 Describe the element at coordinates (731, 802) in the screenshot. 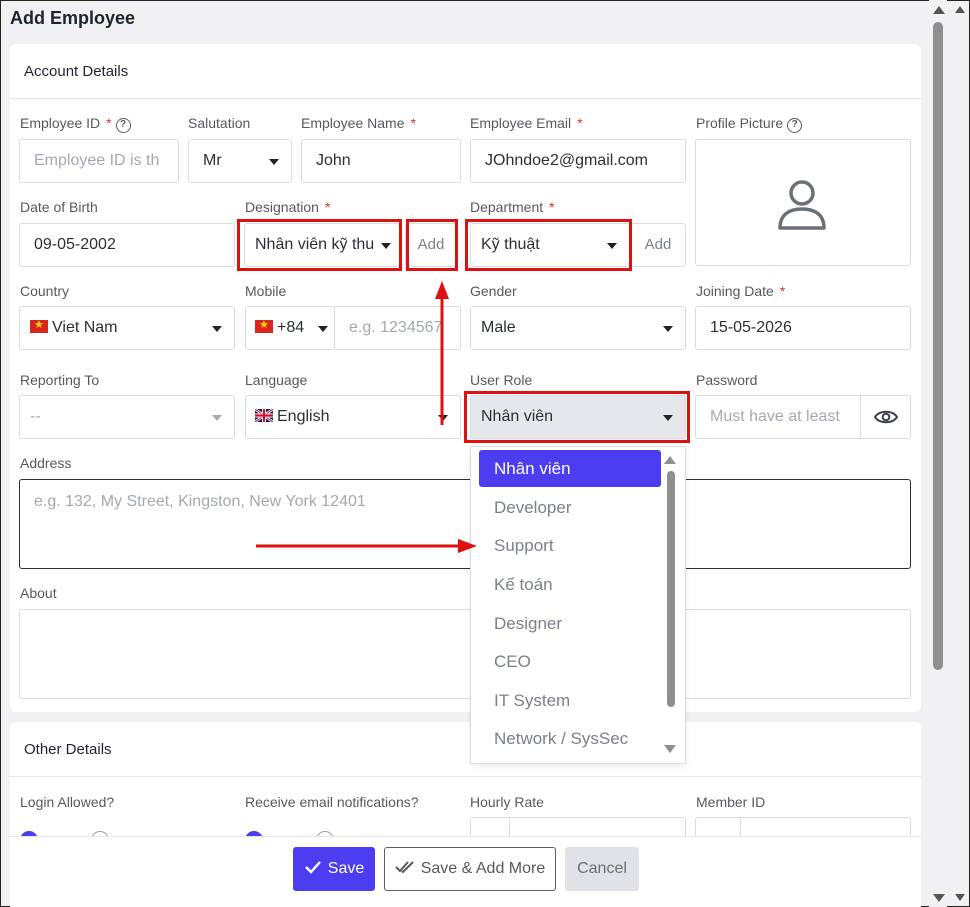

I see `member-id-label: Member ID` at that location.